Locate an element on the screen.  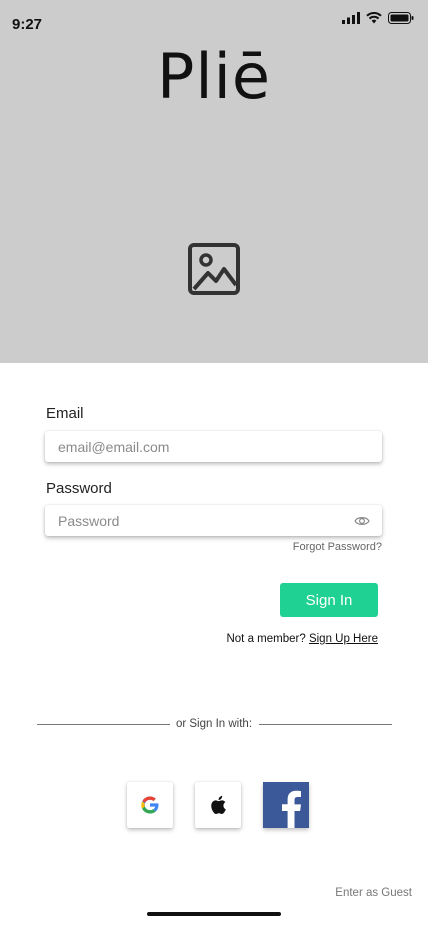
sign-up-prompt: Not a member? Sign Up Here is located at coordinates (302, 639).